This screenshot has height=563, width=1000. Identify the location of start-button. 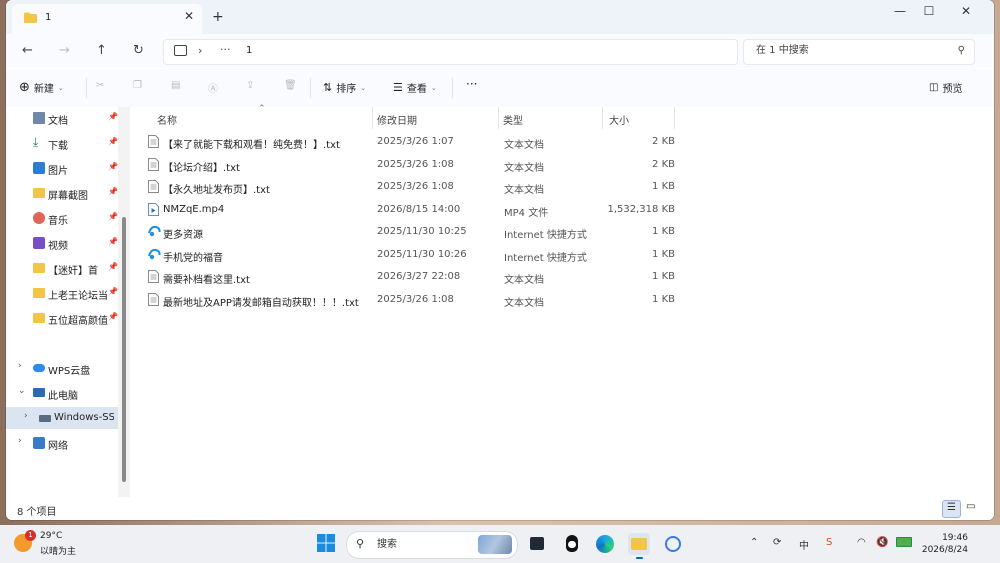
(327, 544).